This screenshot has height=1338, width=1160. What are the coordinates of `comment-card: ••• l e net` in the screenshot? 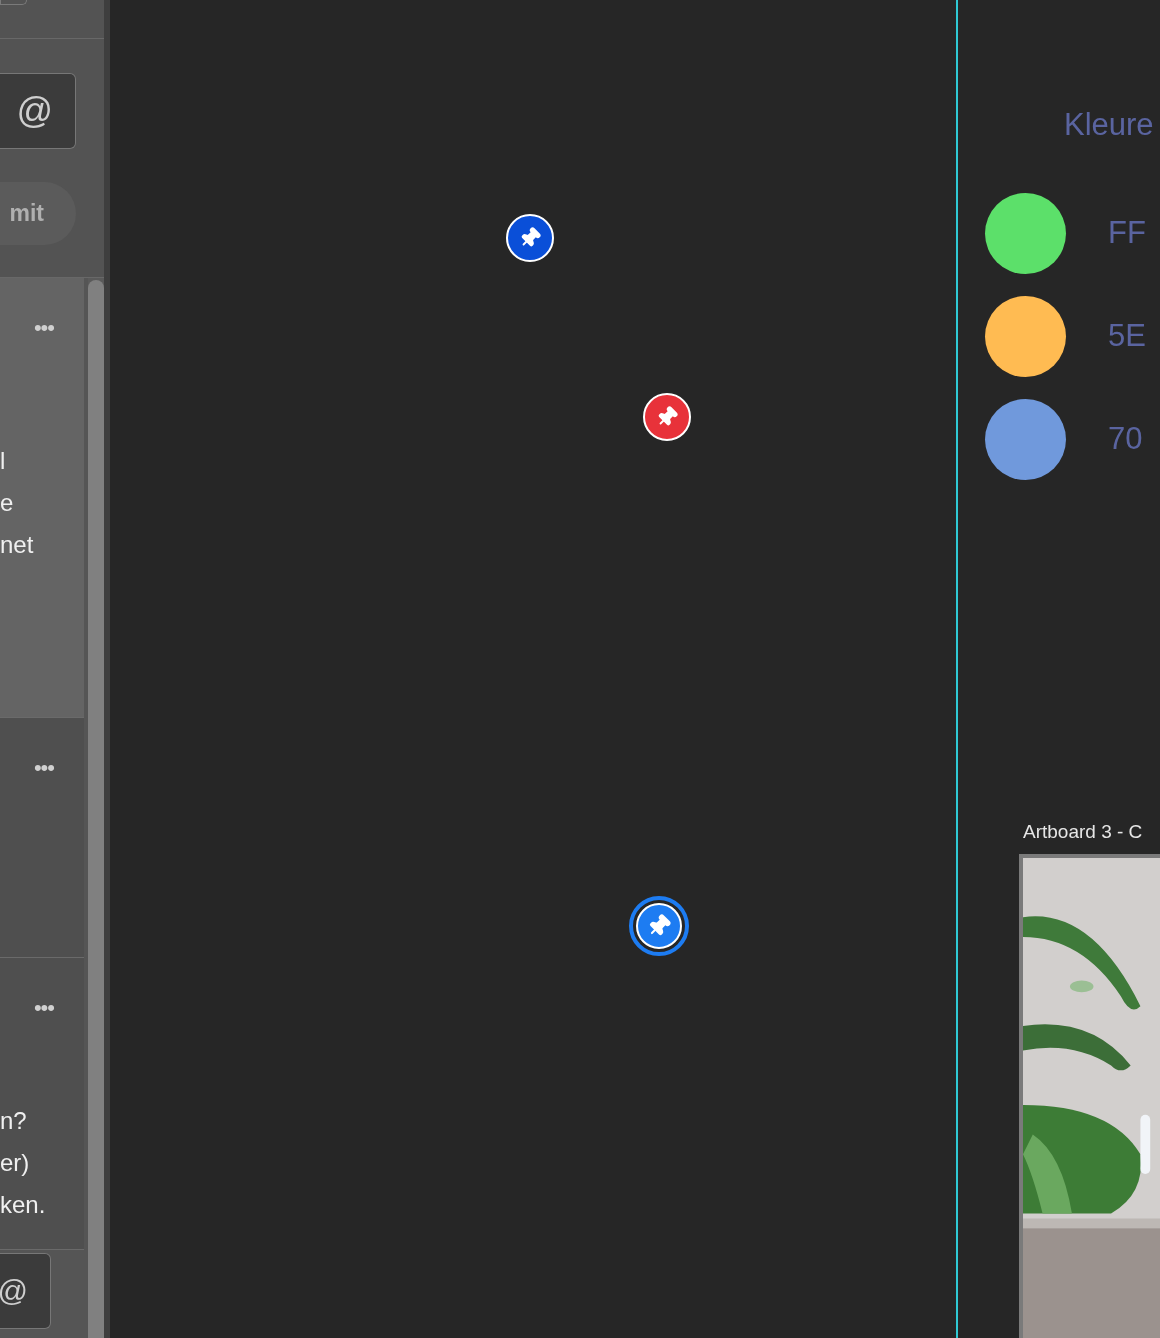 It's located at (42, 498).